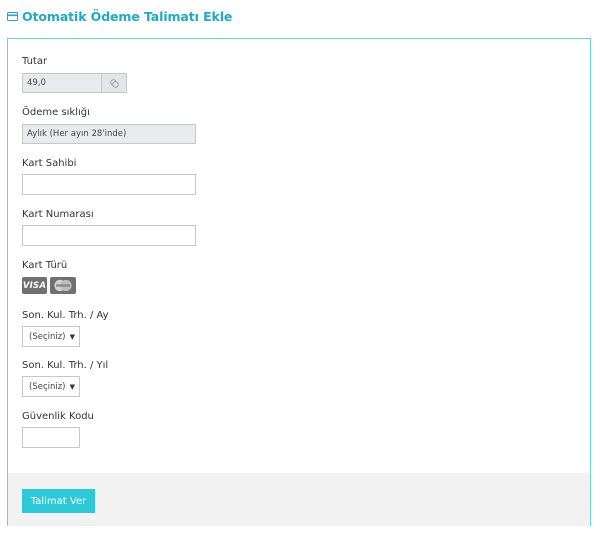 The image size is (600, 537). I want to click on amount-addon, so click(114, 83).